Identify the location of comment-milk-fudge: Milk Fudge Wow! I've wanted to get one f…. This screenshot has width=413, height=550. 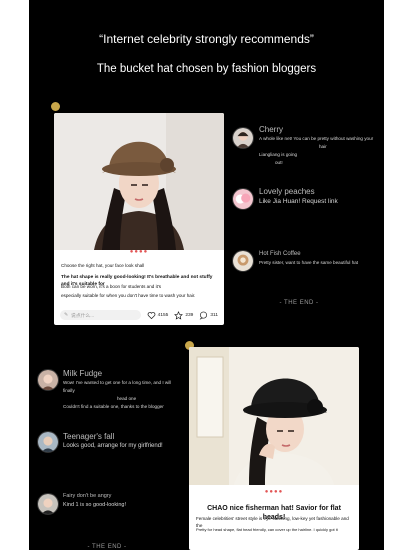
(123, 389).